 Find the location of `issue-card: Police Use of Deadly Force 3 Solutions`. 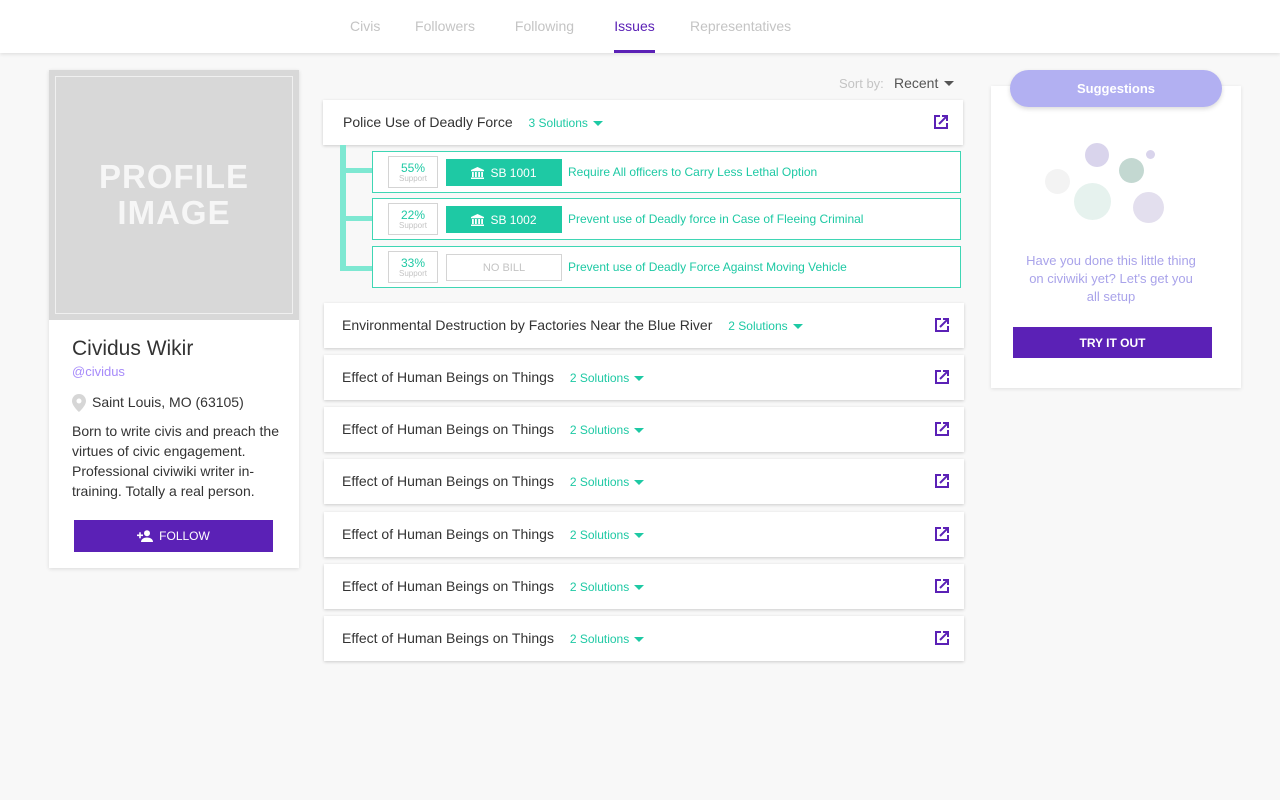

issue-card: Police Use of Deadly Force 3 Solutions is located at coordinates (643, 122).